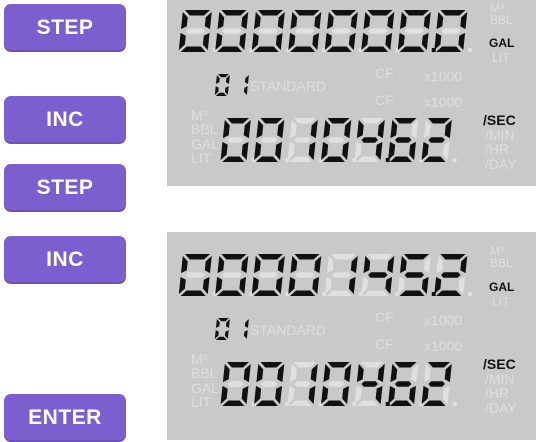 This screenshot has height=442, width=536. What do you see at coordinates (502, 287) in the screenshot?
I see `total-unit-label: GAL` at bounding box center [502, 287].